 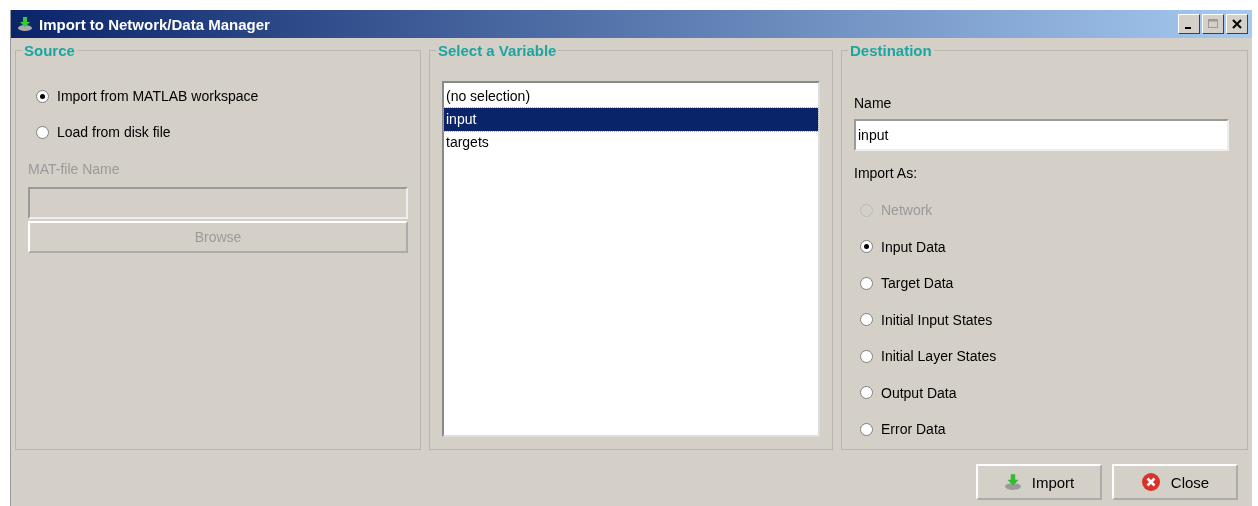 What do you see at coordinates (913, 429) in the screenshot?
I see `radio-label: Error Data` at bounding box center [913, 429].